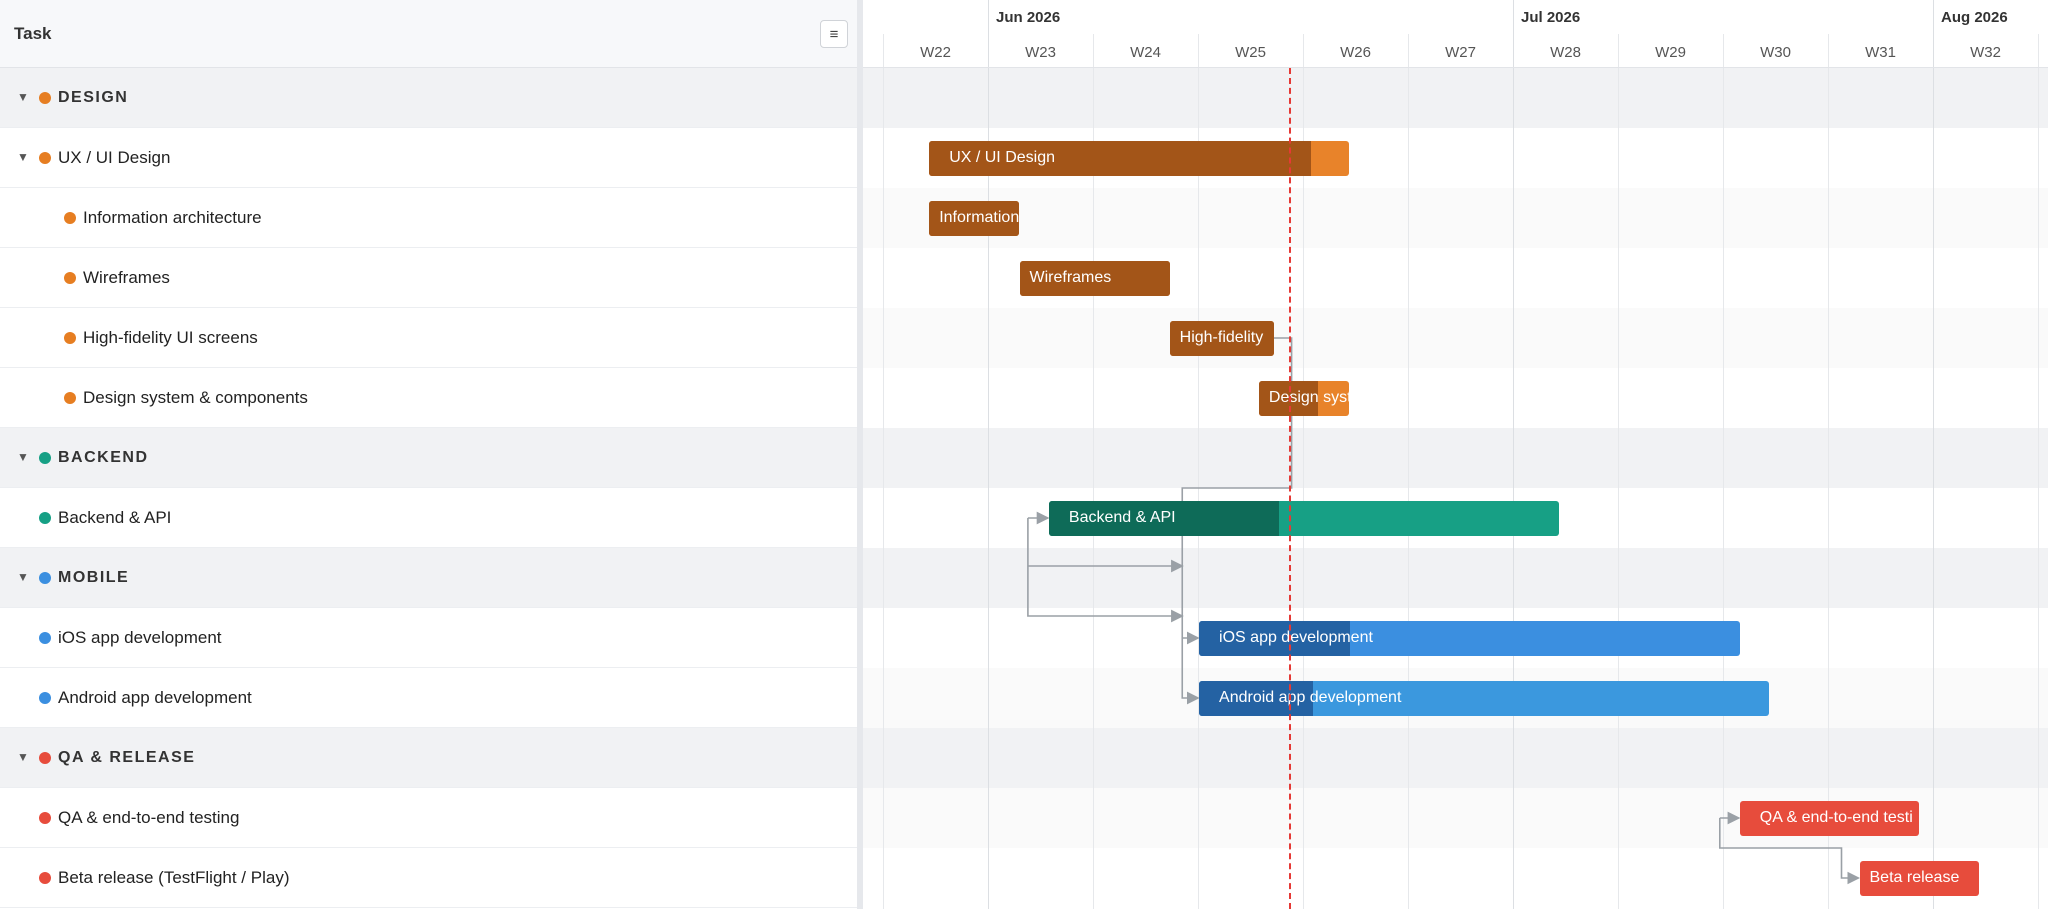 This screenshot has width=2048, height=909. What do you see at coordinates (93, 97) in the screenshot?
I see `task-label: DESIGN` at bounding box center [93, 97].